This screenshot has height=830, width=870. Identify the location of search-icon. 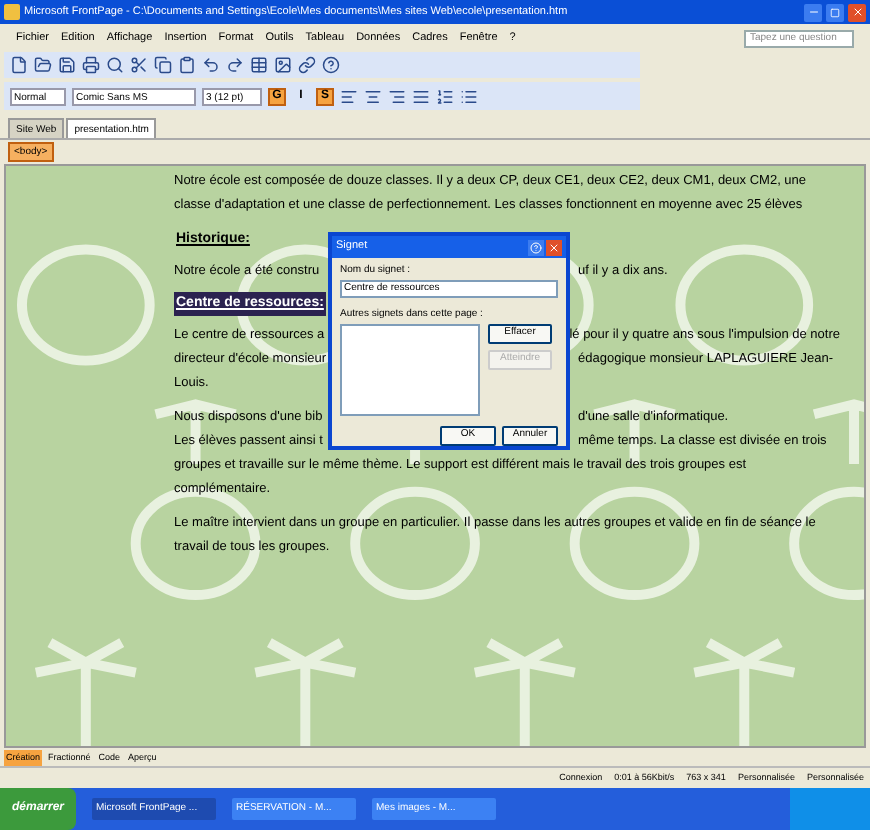
(115, 65).